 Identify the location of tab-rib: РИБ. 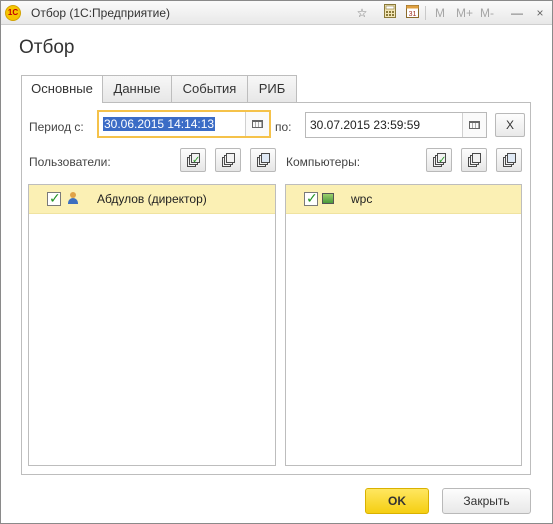
(272, 88).